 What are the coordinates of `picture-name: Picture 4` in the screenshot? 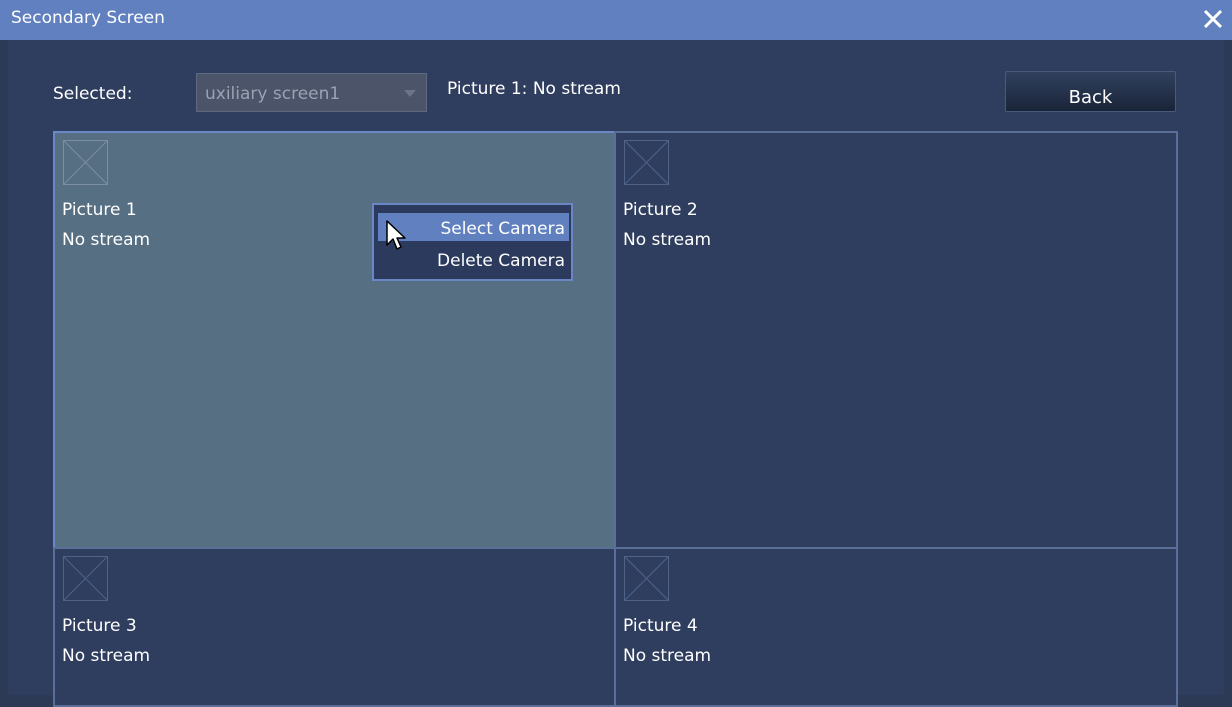 It's located at (660, 626).